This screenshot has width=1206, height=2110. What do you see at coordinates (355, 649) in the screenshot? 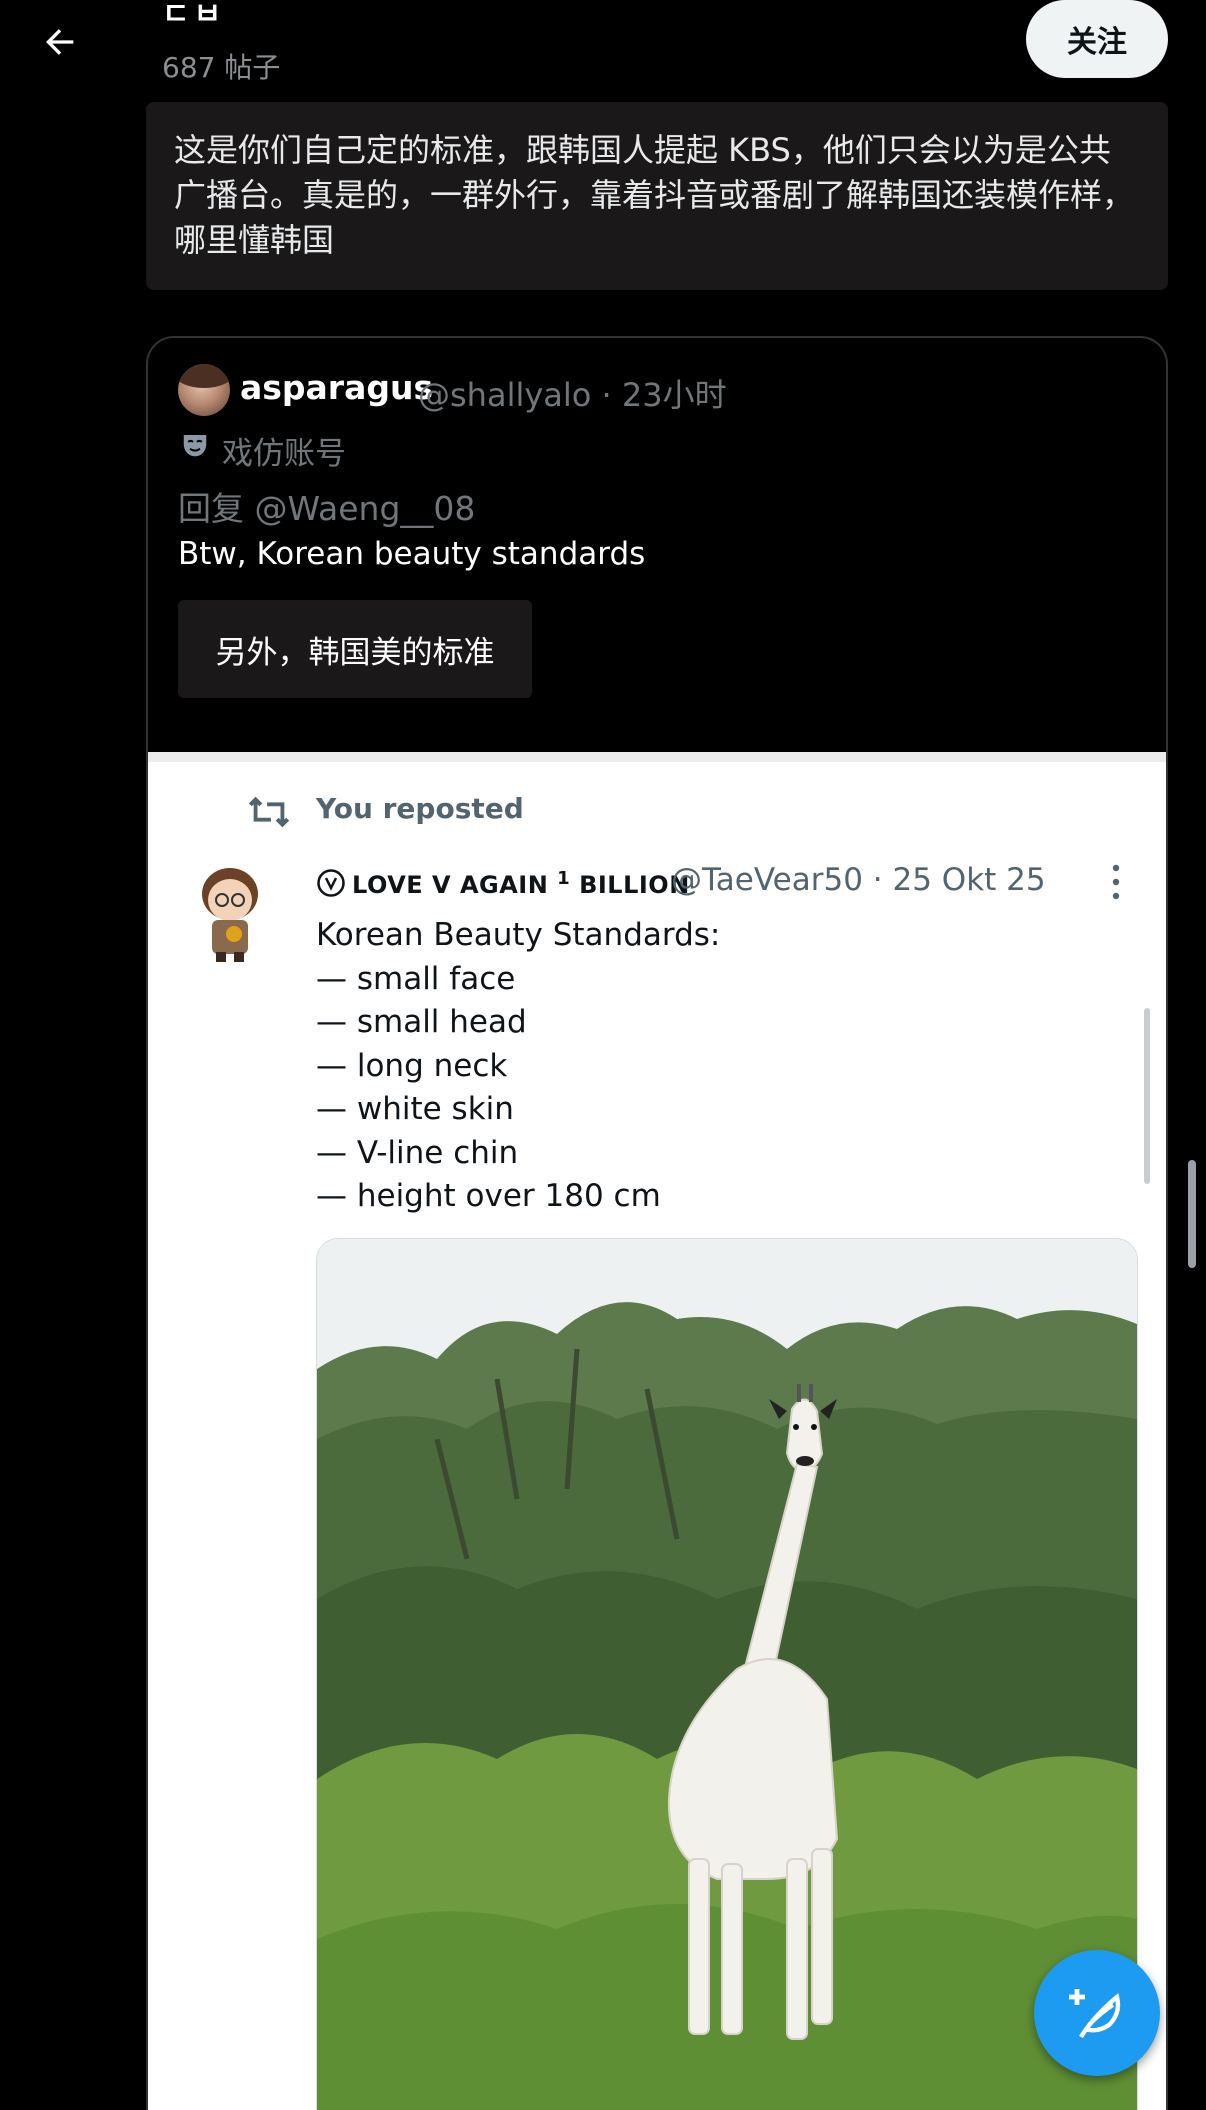
I see `quoted-post-translation: 另外，韩国美的标准` at bounding box center [355, 649].